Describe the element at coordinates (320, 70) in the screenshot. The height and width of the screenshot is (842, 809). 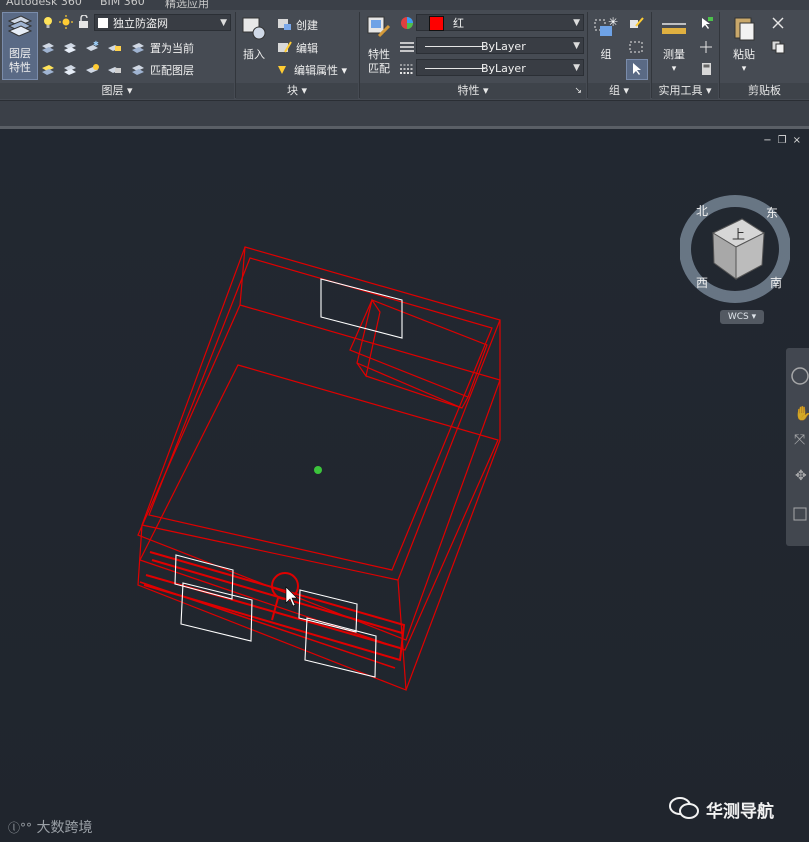
I see `edit-attribute-button: 编辑属性 ▾` at that location.